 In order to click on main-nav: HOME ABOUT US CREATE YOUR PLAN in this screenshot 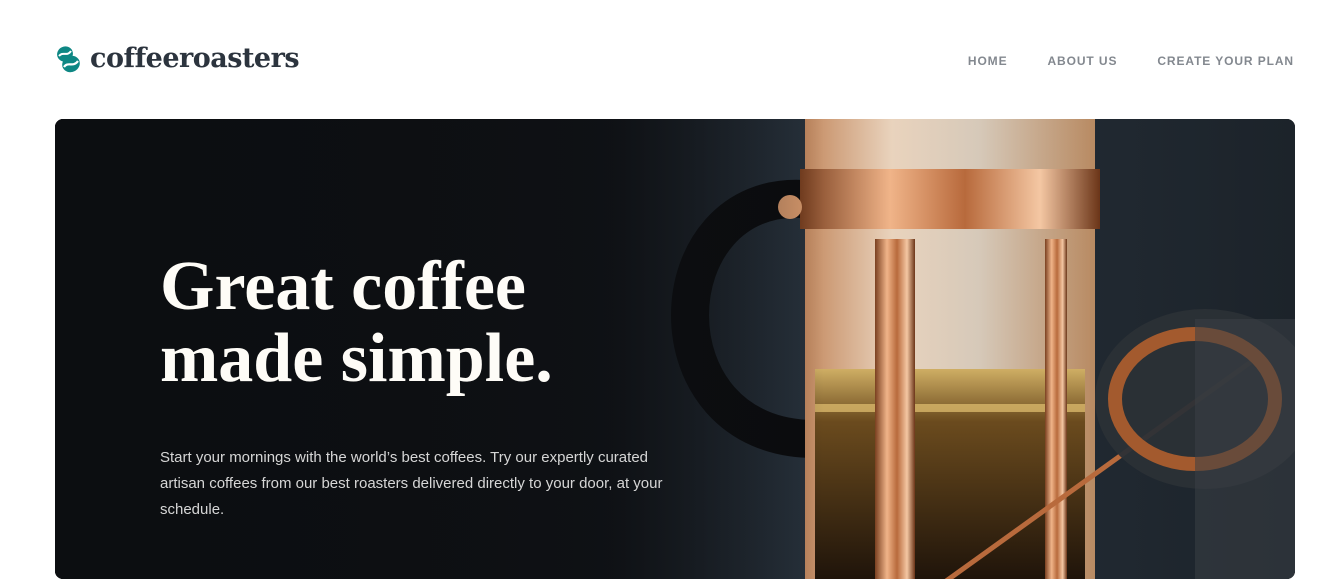, I will do `click(1131, 61)`.